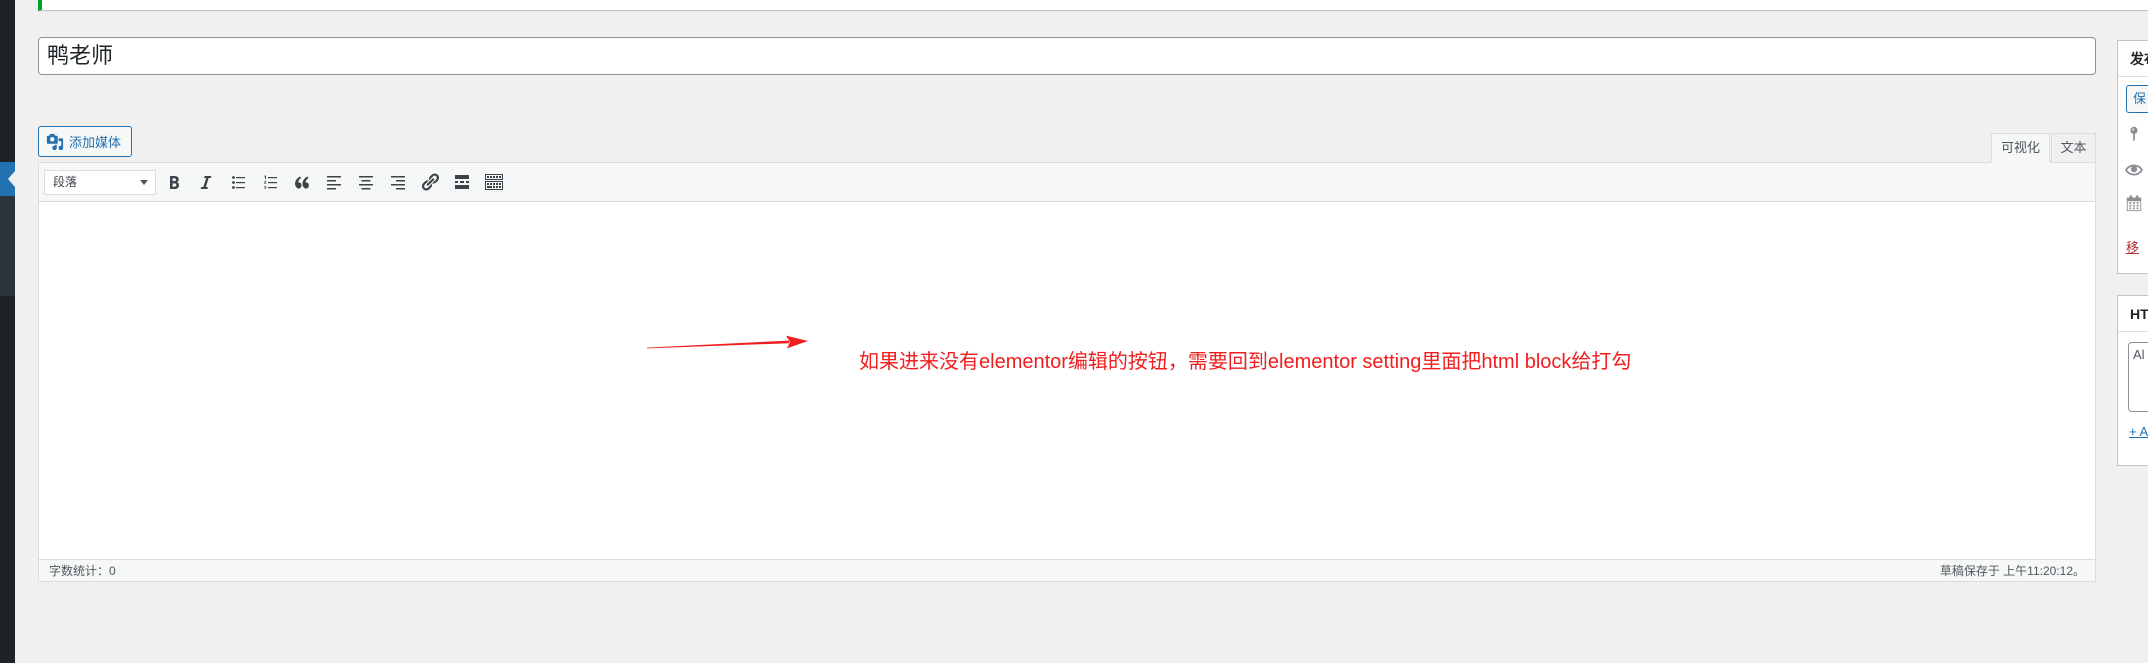  Describe the element at coordinates (2020, 148) in the screenshot. I see `tab-visual: 可视化` at that location.